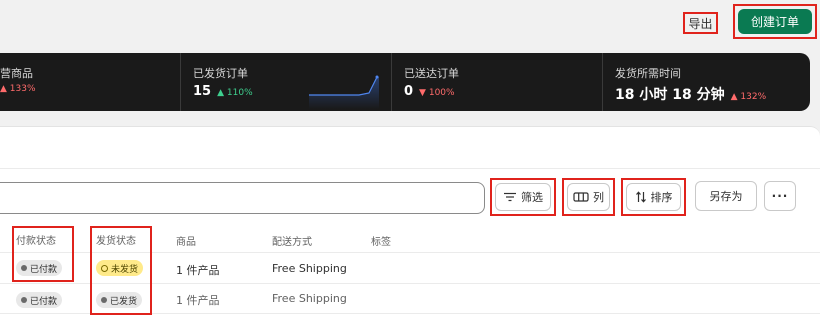 This screenshot has height=320, width=820. What do you see at coordinates (202, 91) in the screenshot?
I see `metric-value: 15` at bounding box center [202, 91].